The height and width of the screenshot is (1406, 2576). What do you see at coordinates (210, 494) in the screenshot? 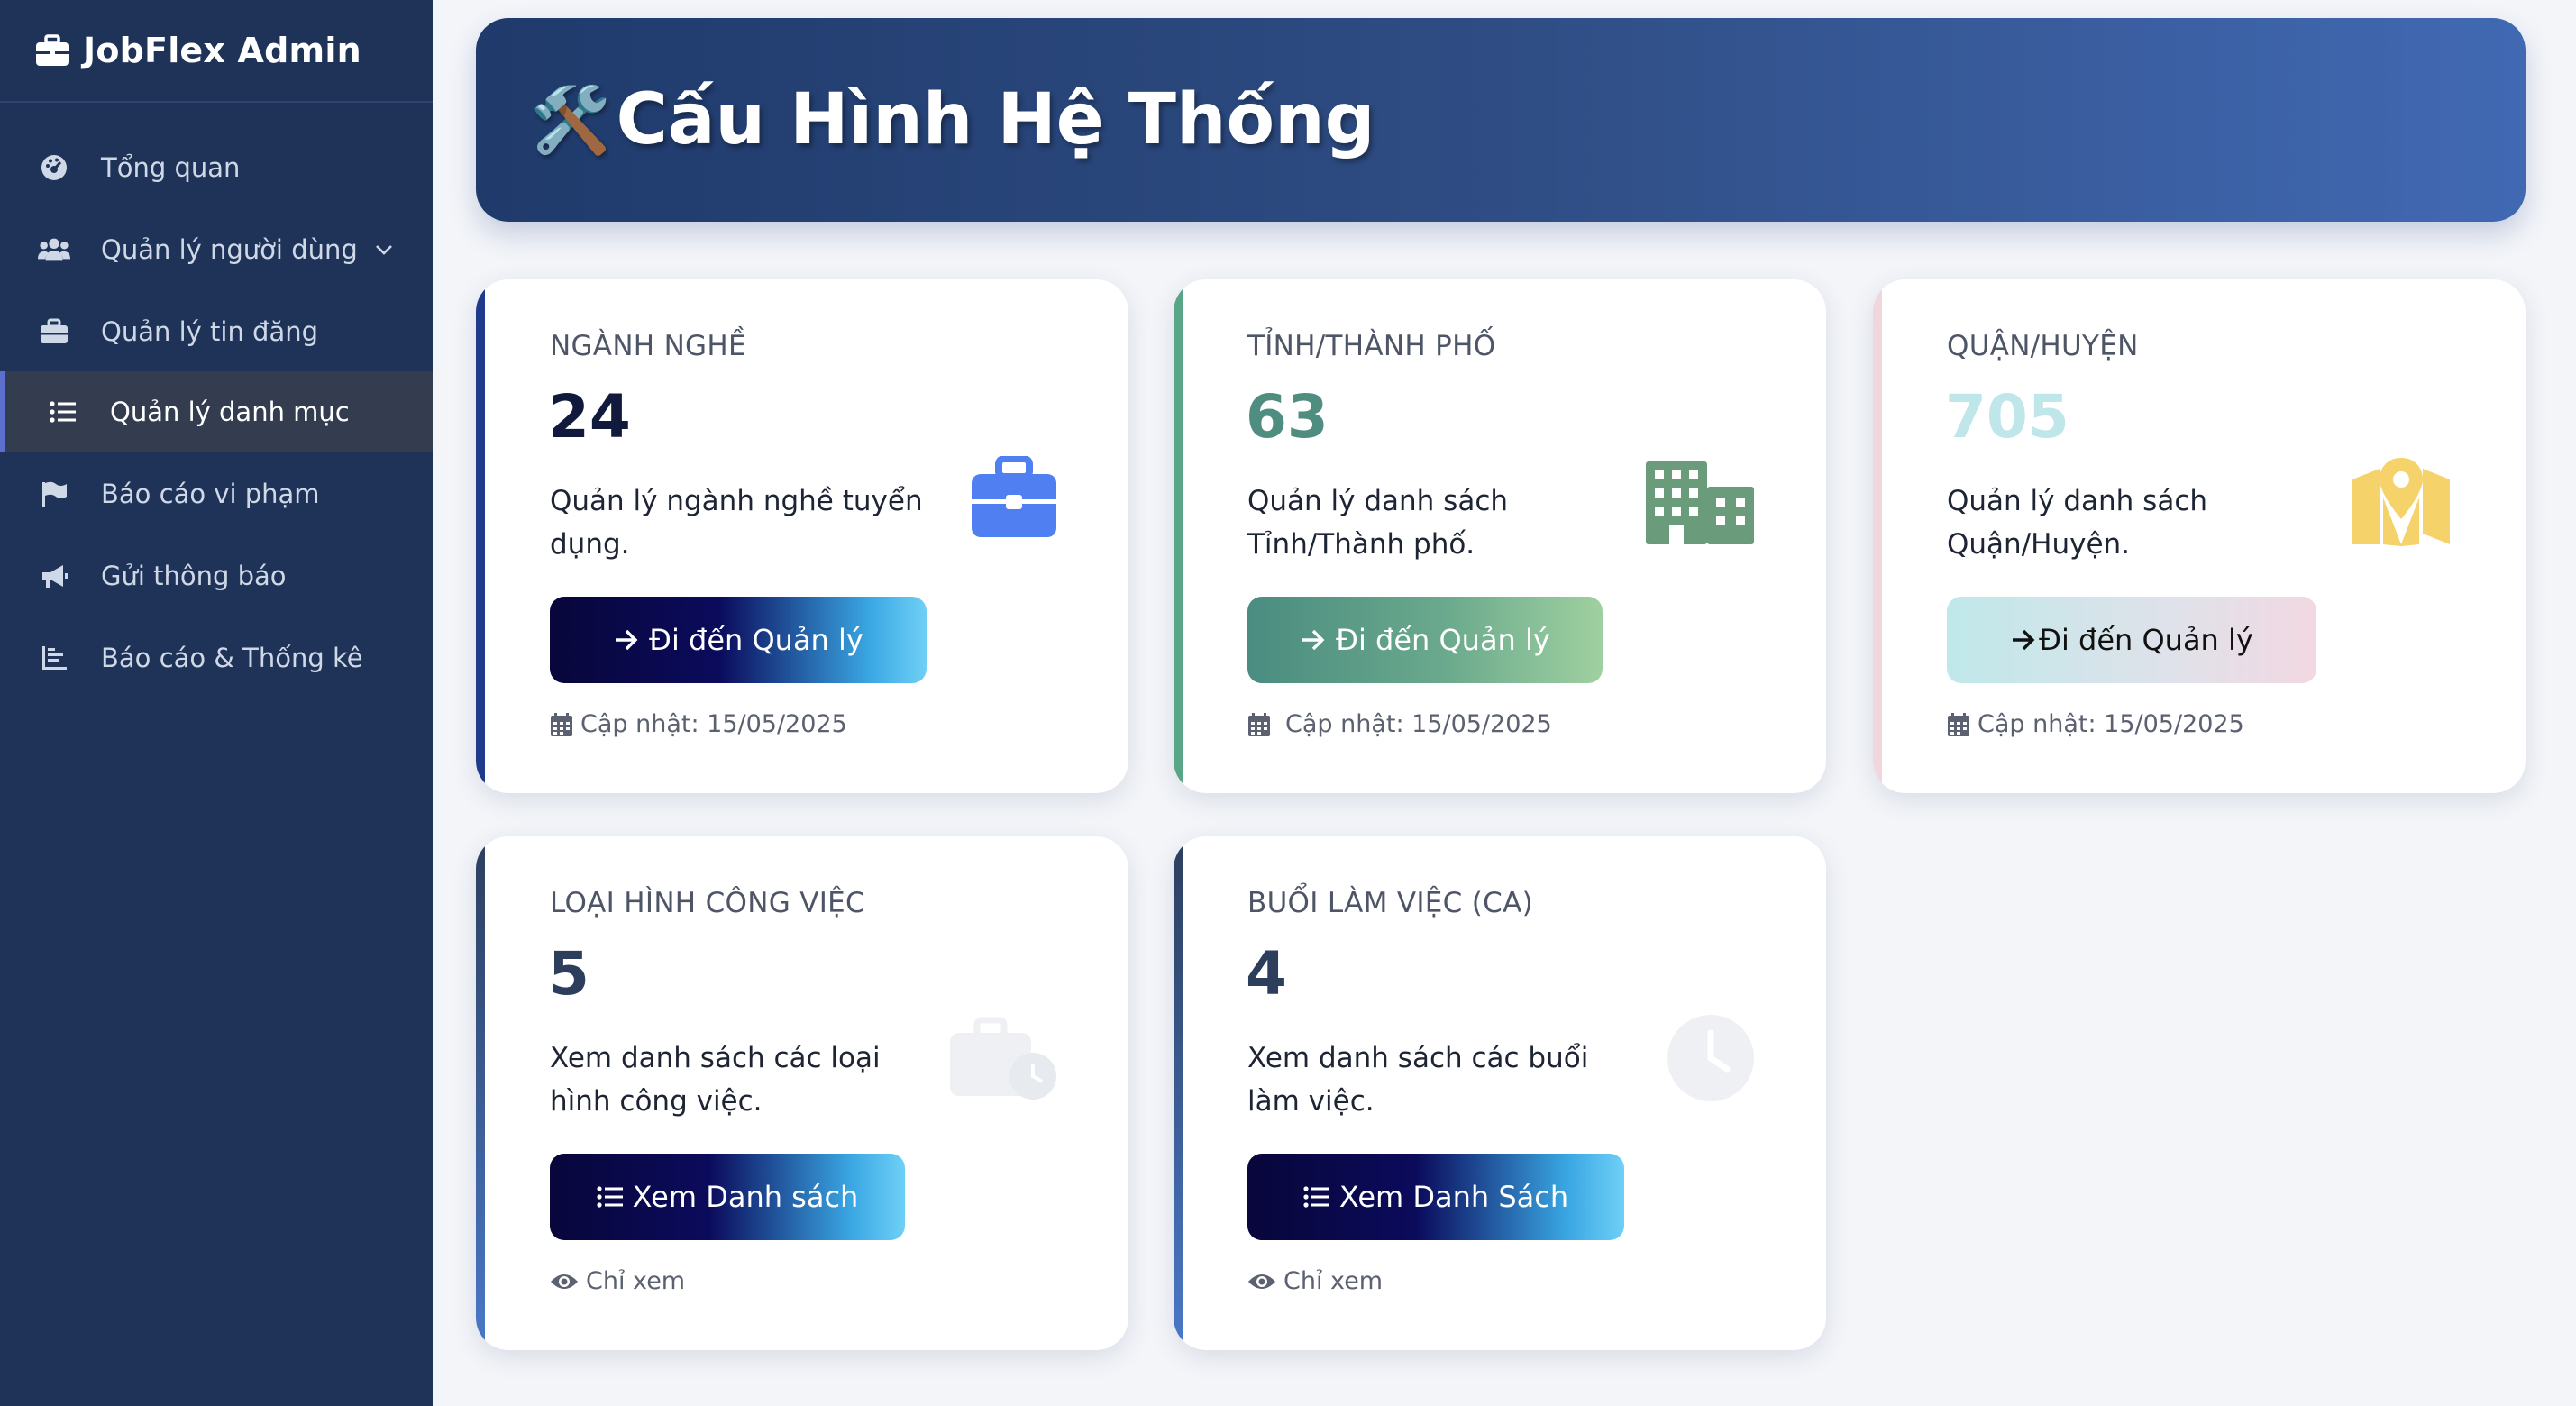
I see `sidebar-item-label: Báo cáo vi phạm` at bounding box center [210, 494].